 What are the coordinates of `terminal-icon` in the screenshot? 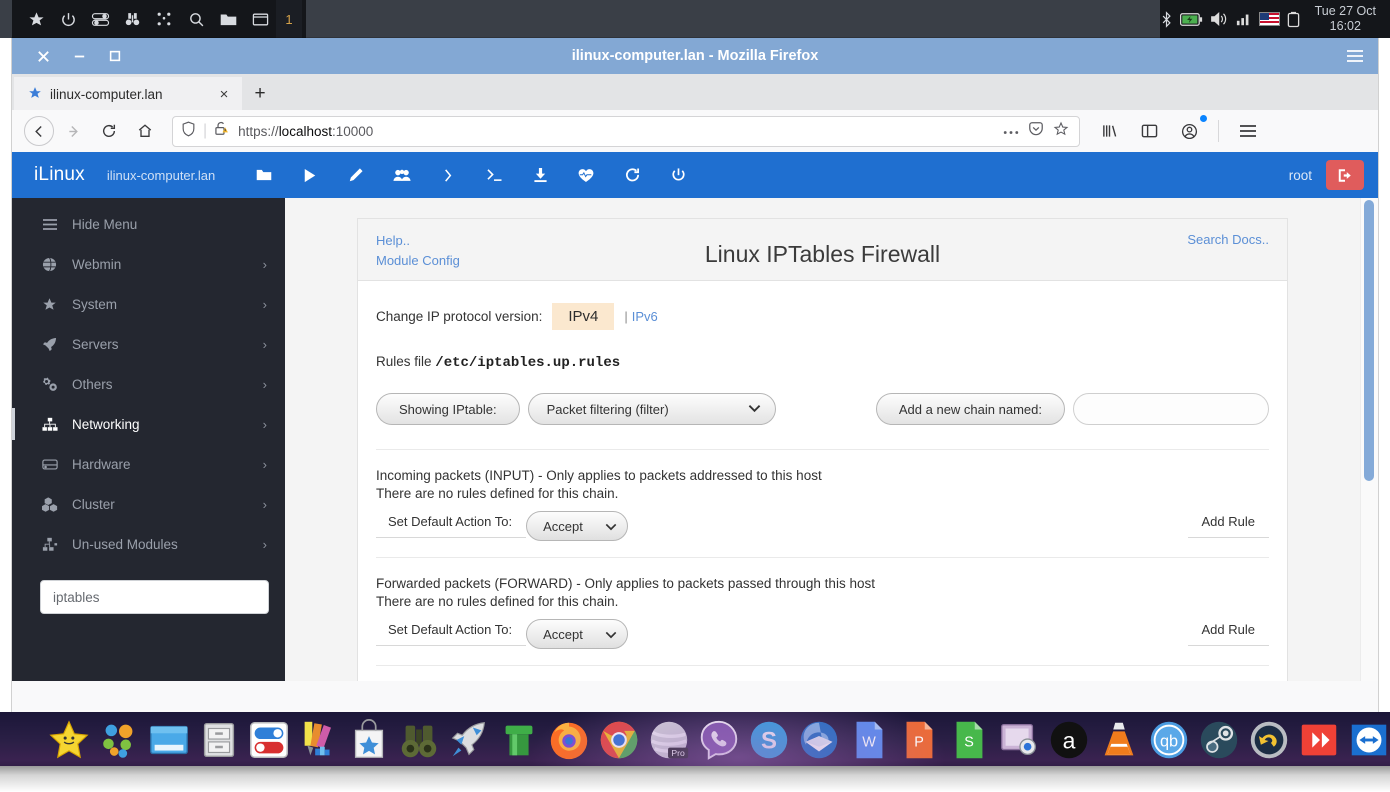 It's located at (494, 175).